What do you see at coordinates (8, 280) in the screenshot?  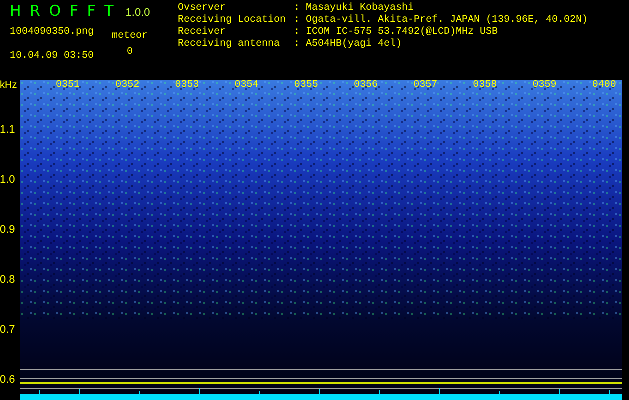 I see `frequency-label: 0.8` at bounding box center [8, 280].